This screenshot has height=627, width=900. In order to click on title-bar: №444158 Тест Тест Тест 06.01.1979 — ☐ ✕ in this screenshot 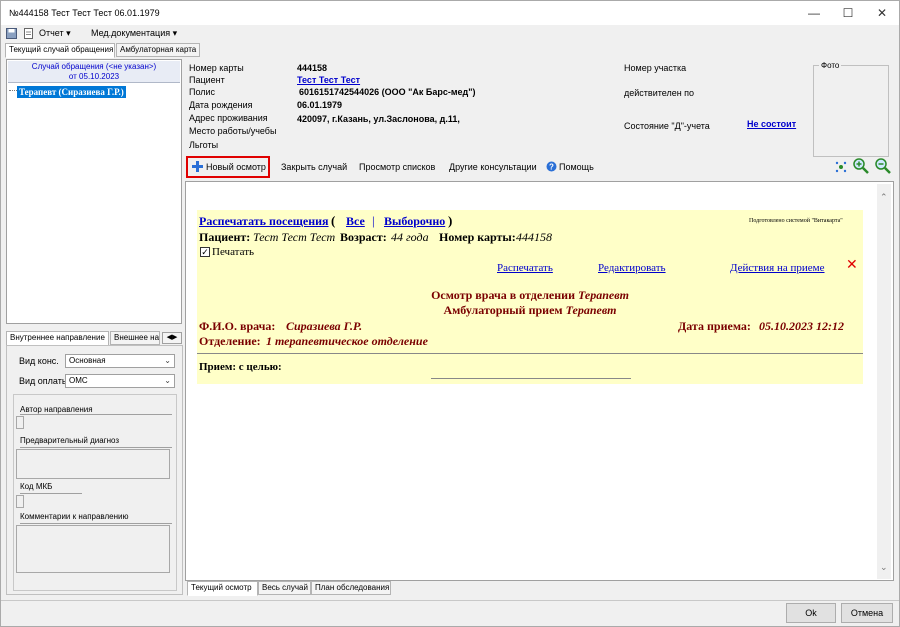, I will do `click(450, 13)`.